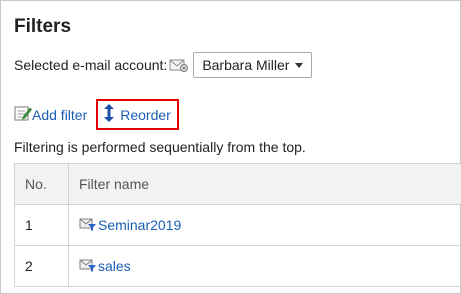 The height and width of the screenshot is (294, 461). I want to click on reorder-link: Reorder, so click(136, 114).